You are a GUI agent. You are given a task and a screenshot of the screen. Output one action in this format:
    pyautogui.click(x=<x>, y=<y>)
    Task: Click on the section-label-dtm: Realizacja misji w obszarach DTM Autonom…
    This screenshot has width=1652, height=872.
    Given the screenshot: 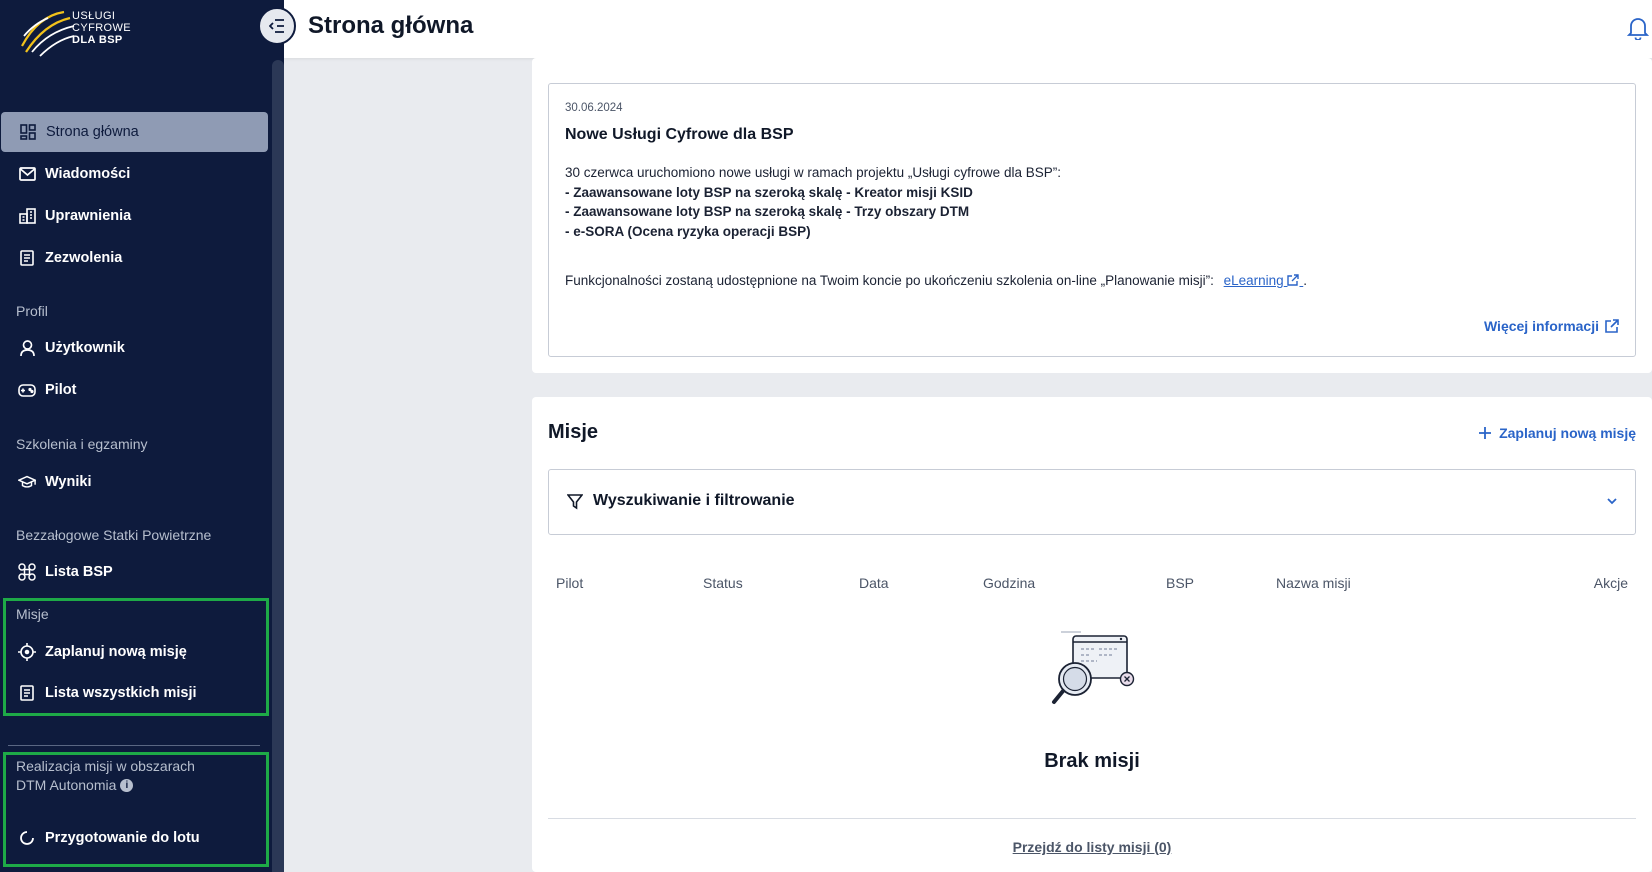 What is the action you would take?
    pyautogui.click(x=105, y=776)
    